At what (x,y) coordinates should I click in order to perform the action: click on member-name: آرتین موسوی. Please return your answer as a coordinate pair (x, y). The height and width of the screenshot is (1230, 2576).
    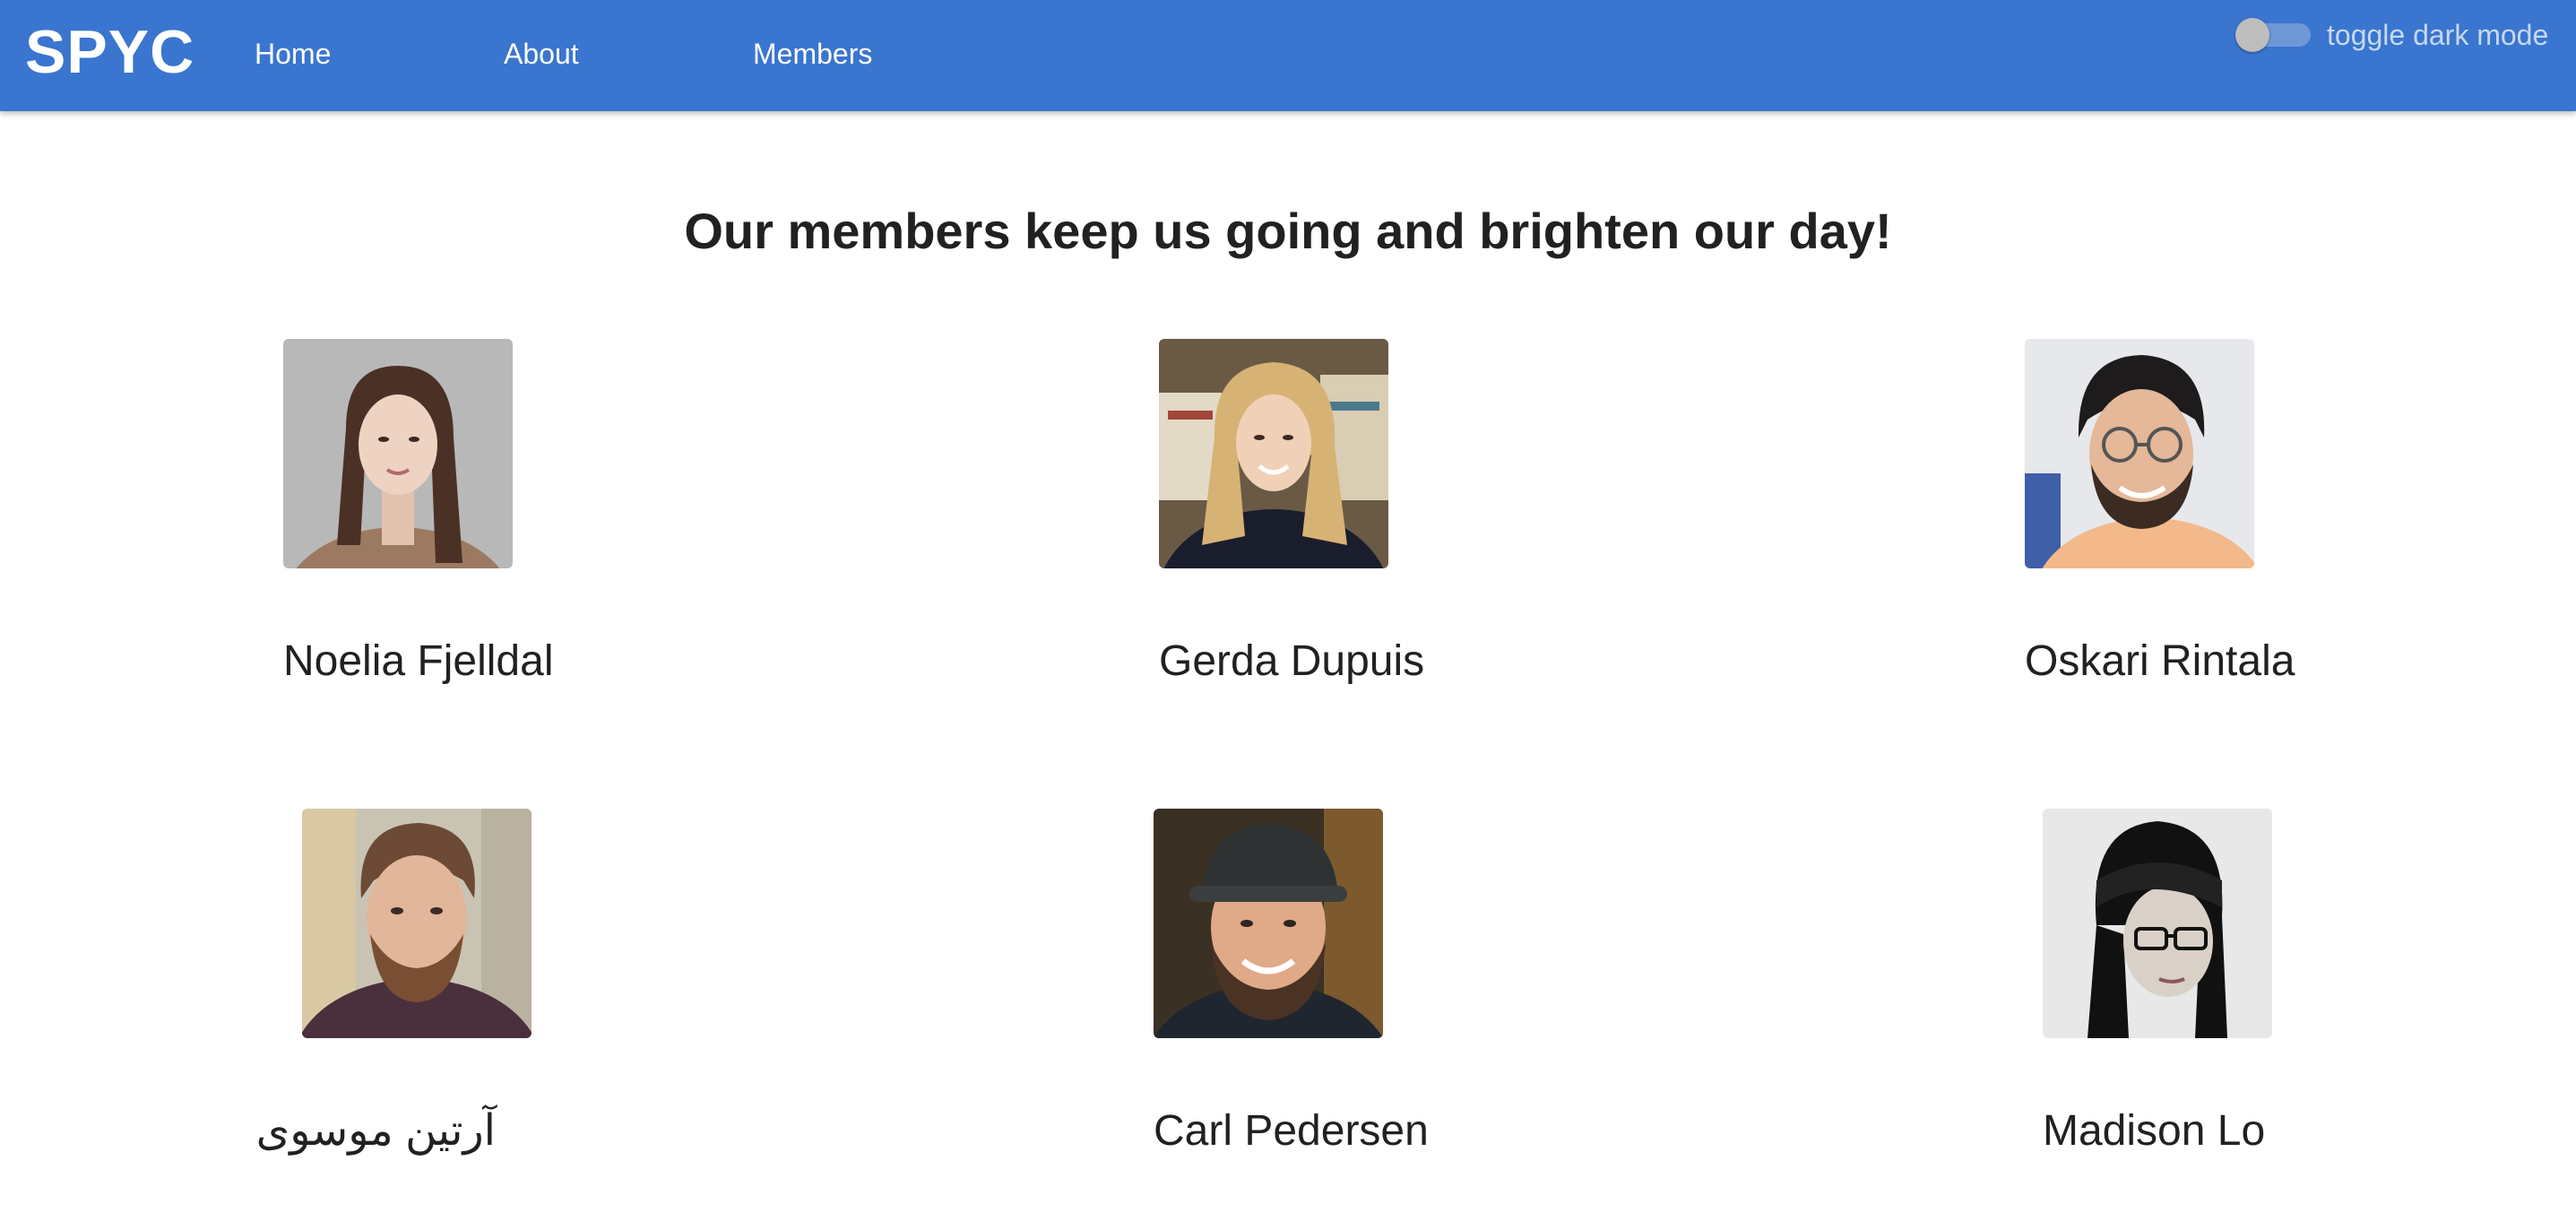
    Looking at the image, I should click on (375, 1131).